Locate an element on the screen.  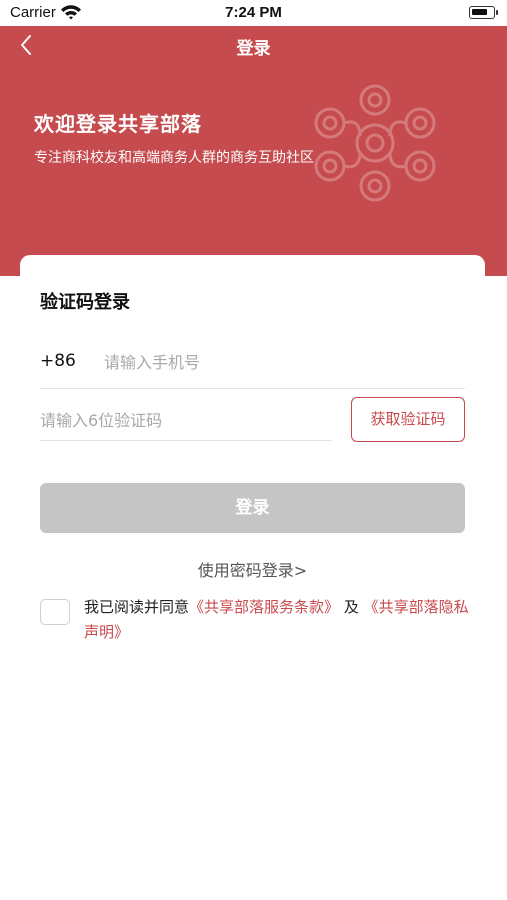
phone-row: +86 is located at coordinates (252, 367).